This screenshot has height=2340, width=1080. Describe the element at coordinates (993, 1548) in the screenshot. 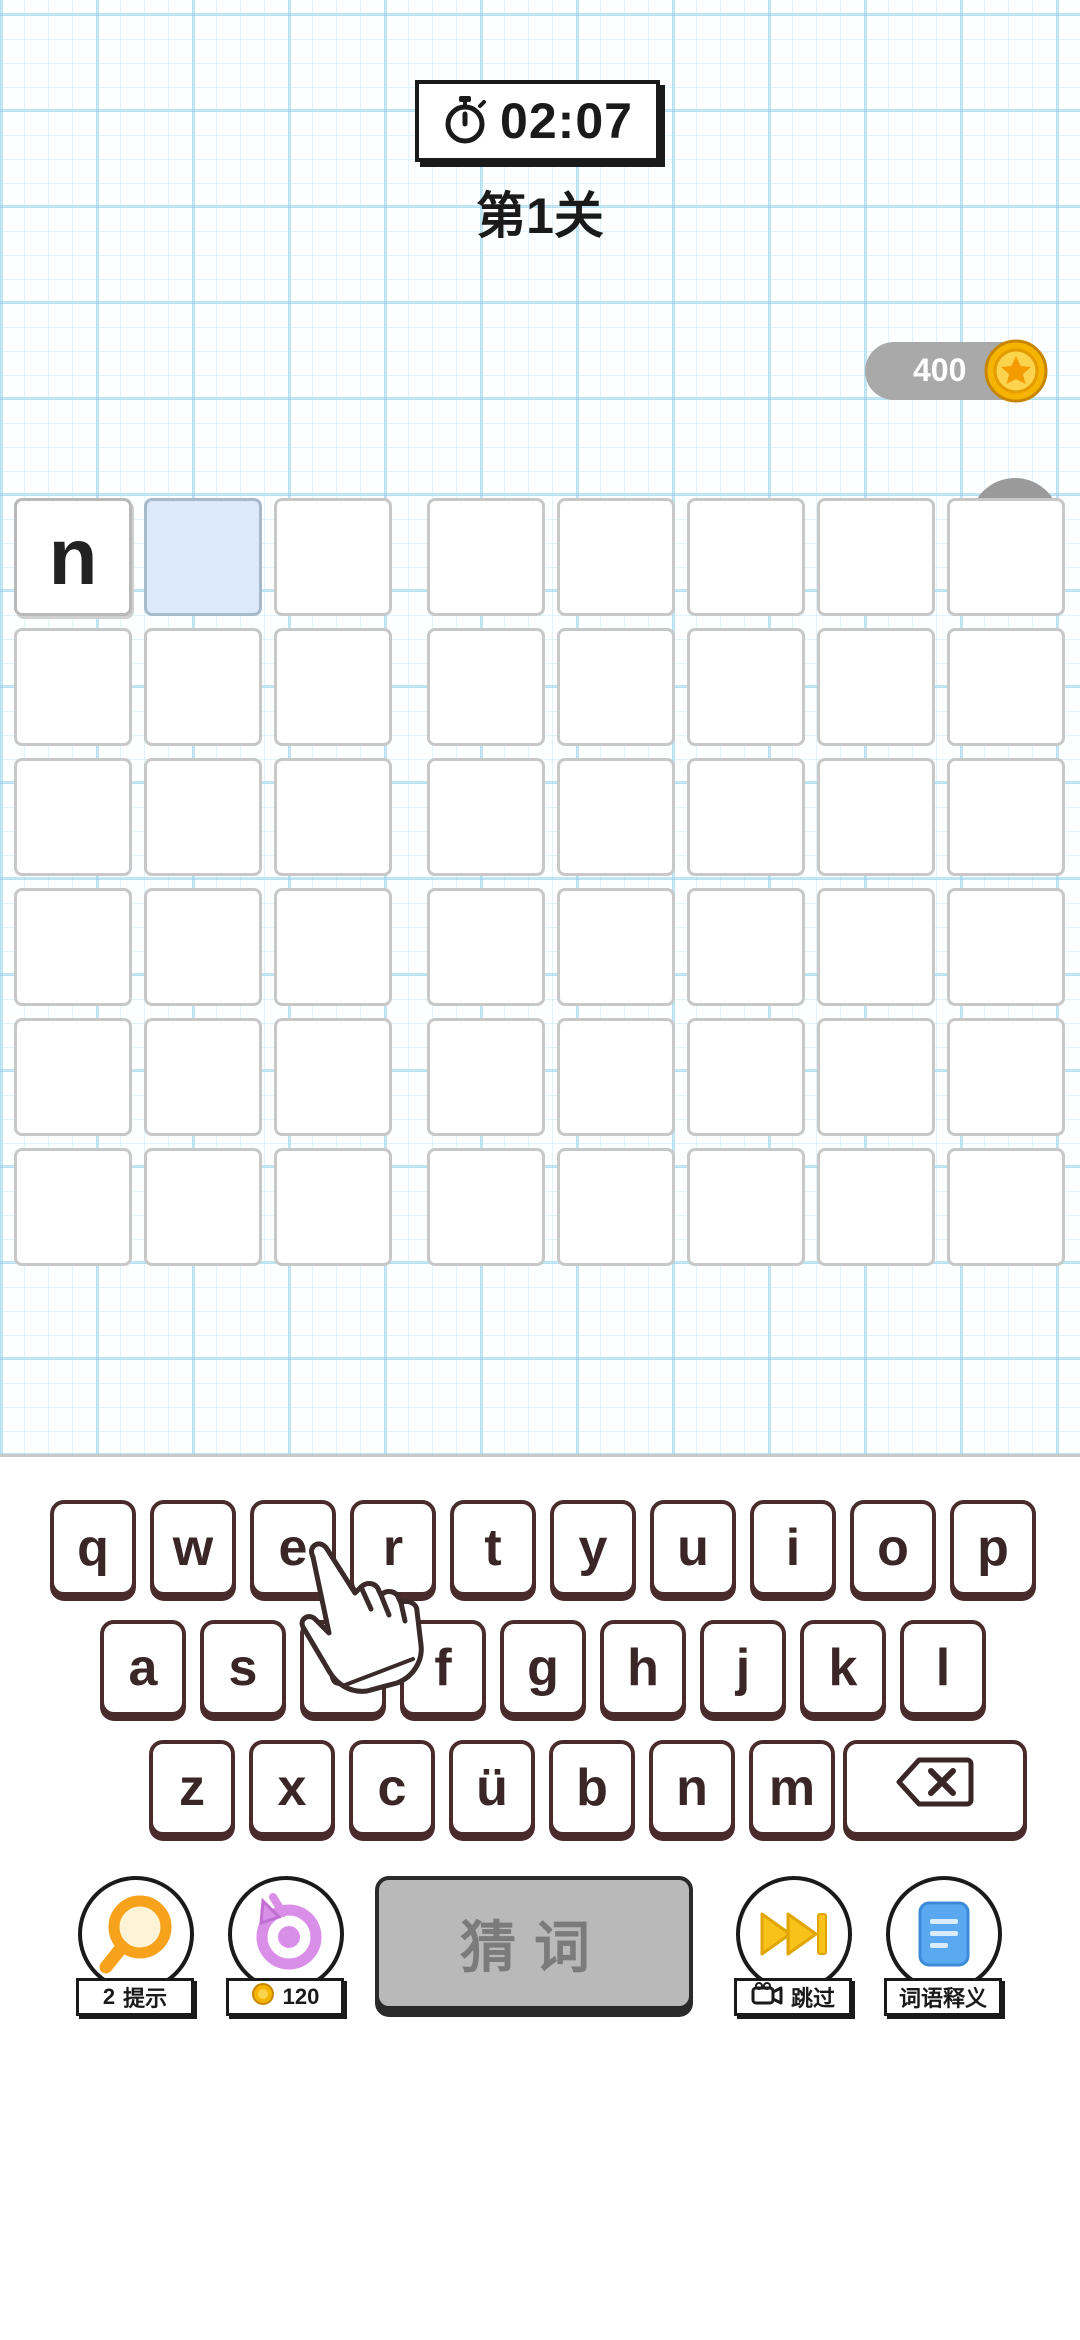

I see `key-p: p` at that location.